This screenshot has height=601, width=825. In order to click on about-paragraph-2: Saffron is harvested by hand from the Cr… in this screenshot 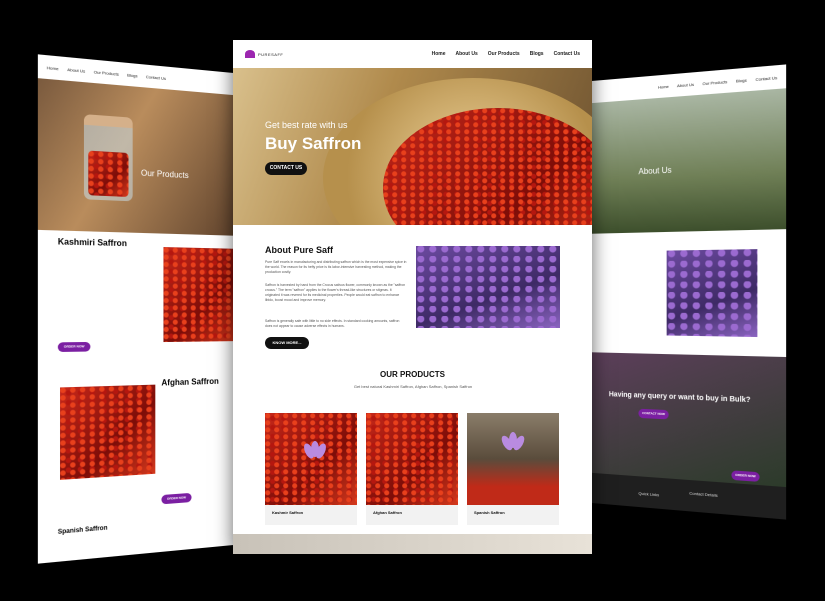, I will do `click(336, 293)`.